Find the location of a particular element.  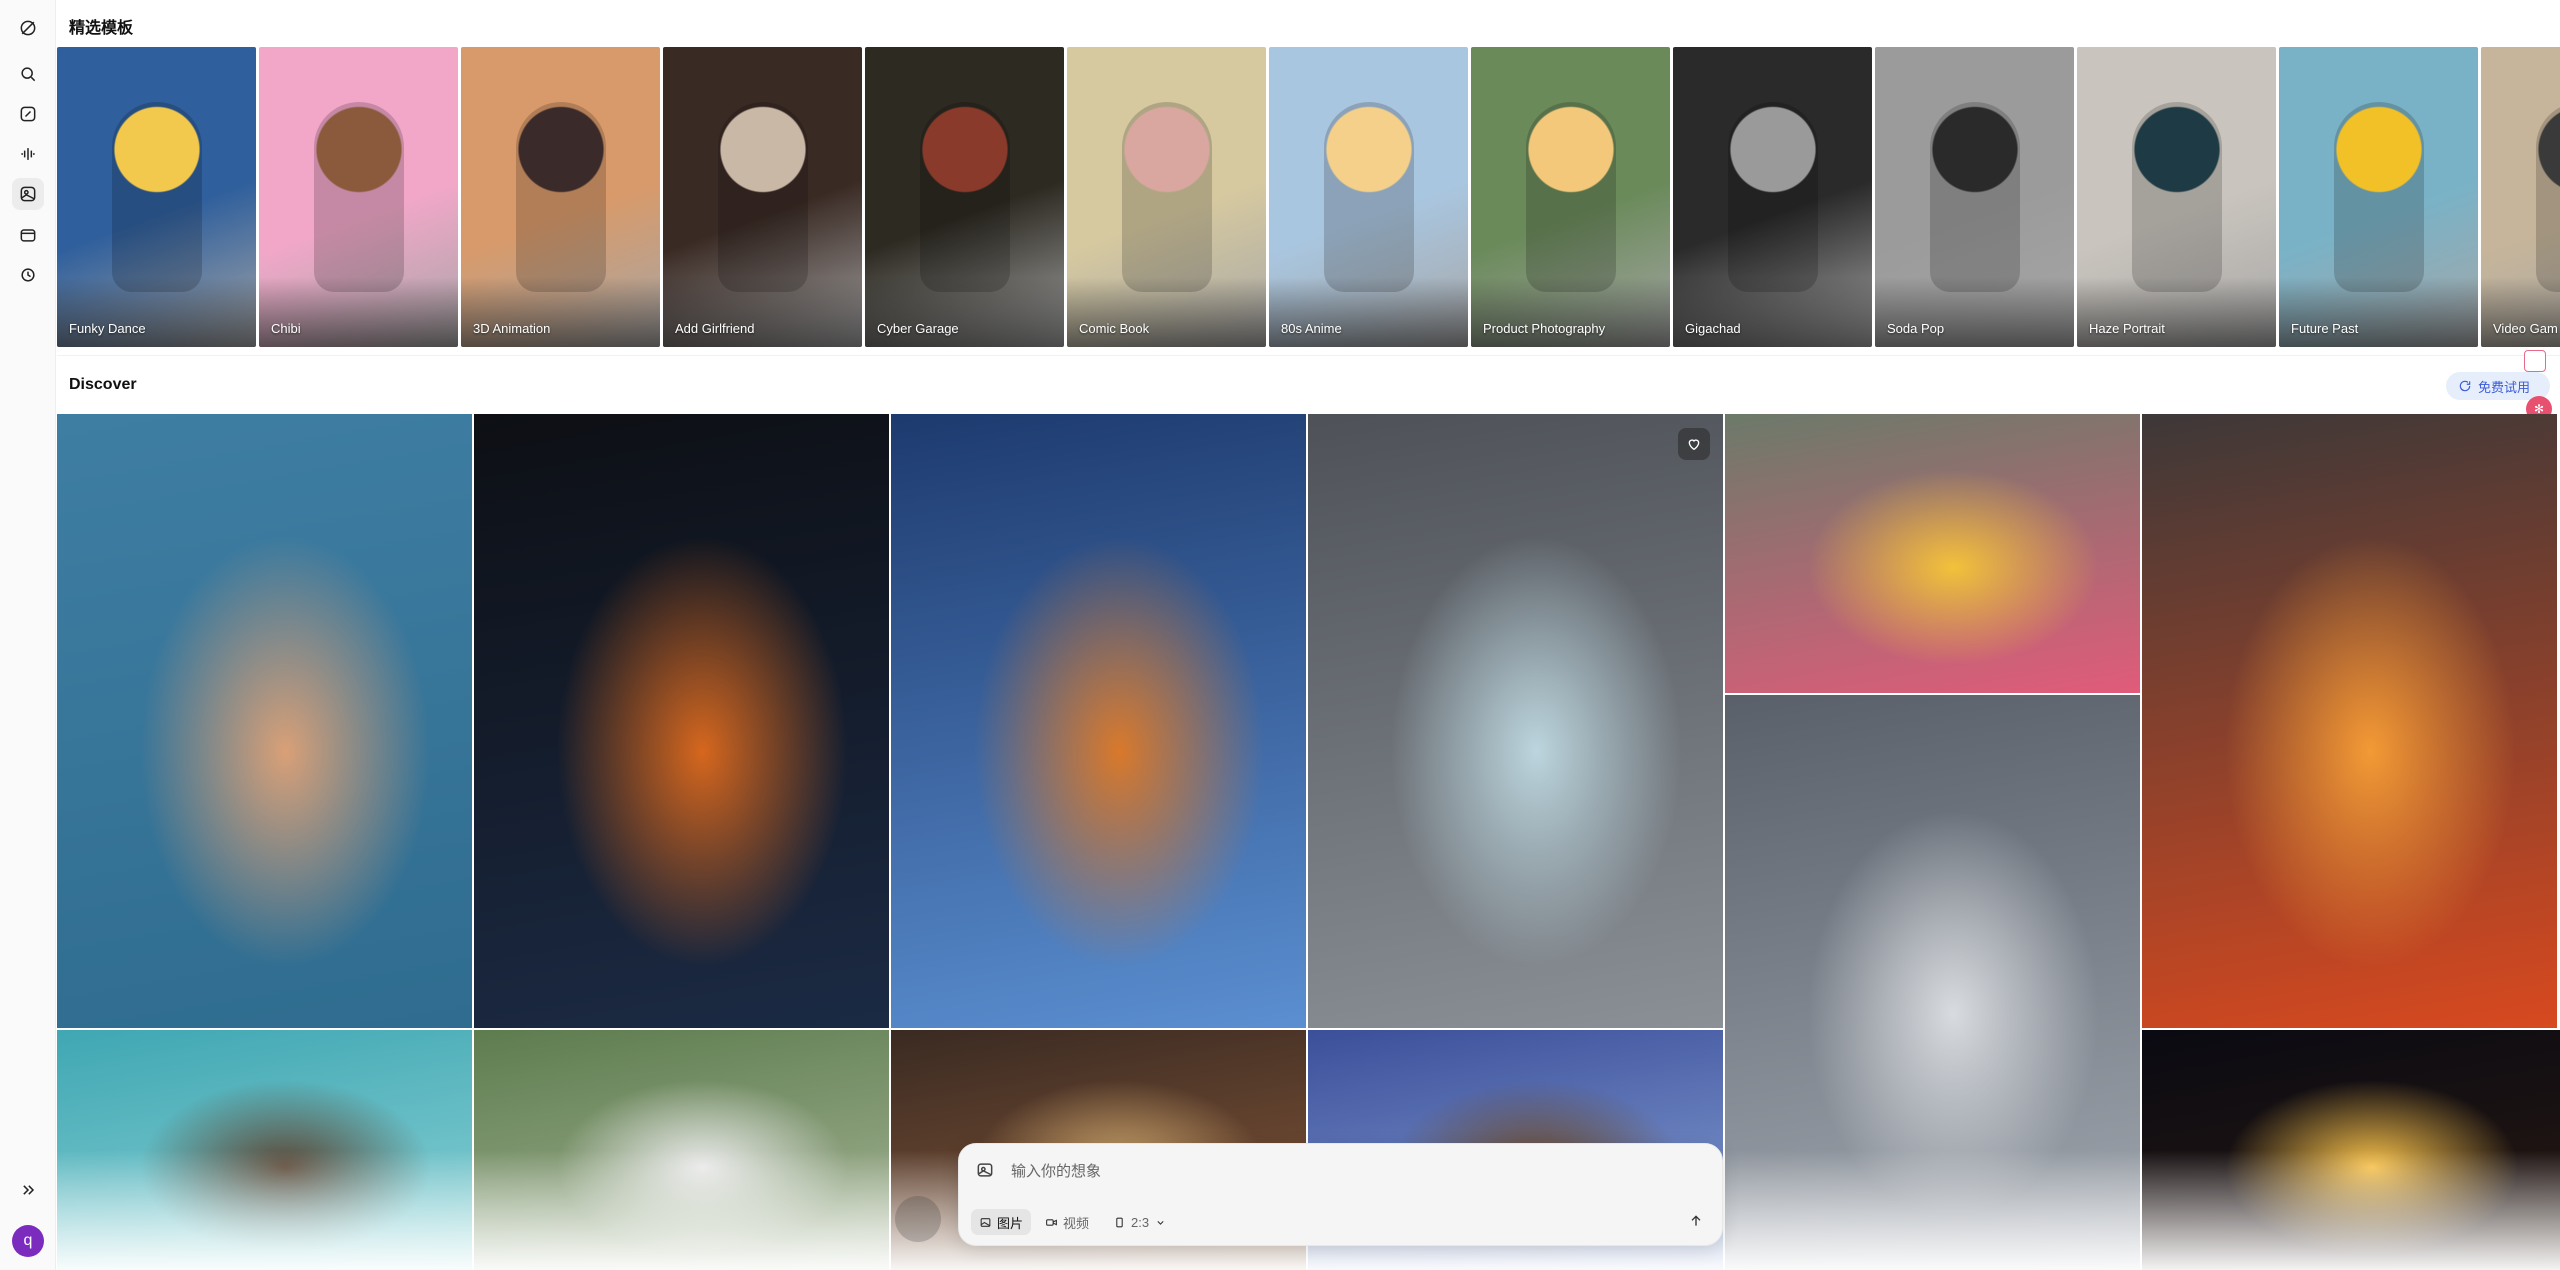

mode-image-chip: 图片 is located at coordinates (1001, 1222).